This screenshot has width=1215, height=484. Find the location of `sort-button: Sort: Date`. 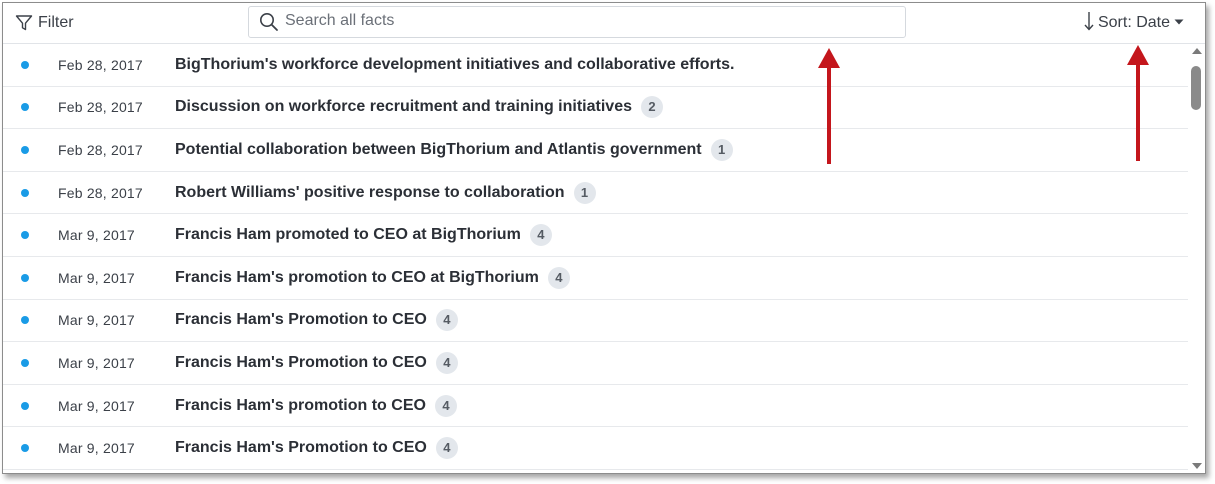

sort-button: Sort: Date is located at coordinates (1134, 23).